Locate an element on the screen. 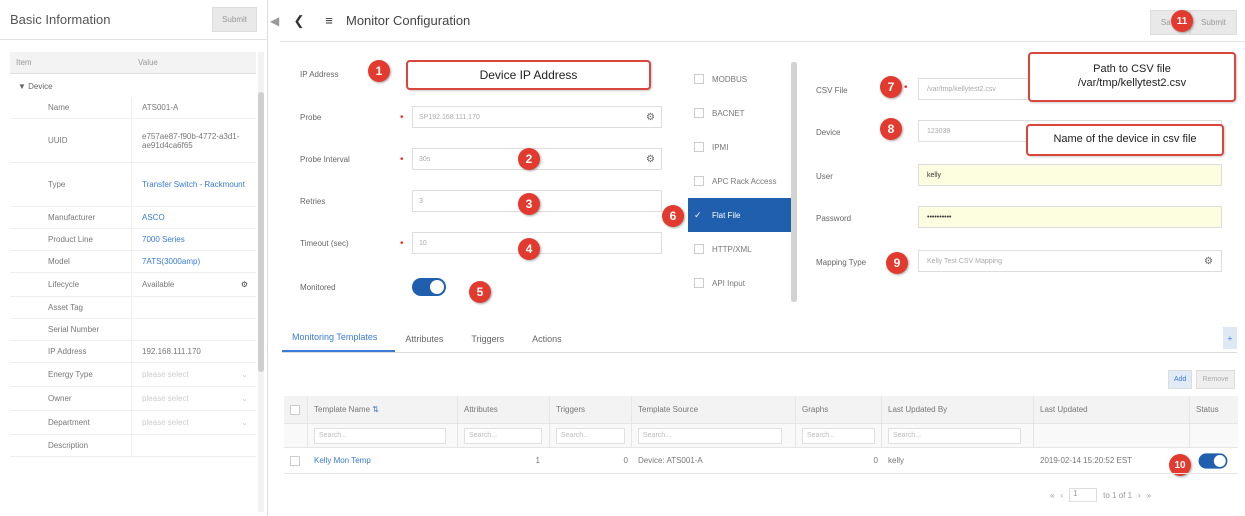 The image size is (1245, 516). badge-1: 1 is located at coordinates (379, 71).